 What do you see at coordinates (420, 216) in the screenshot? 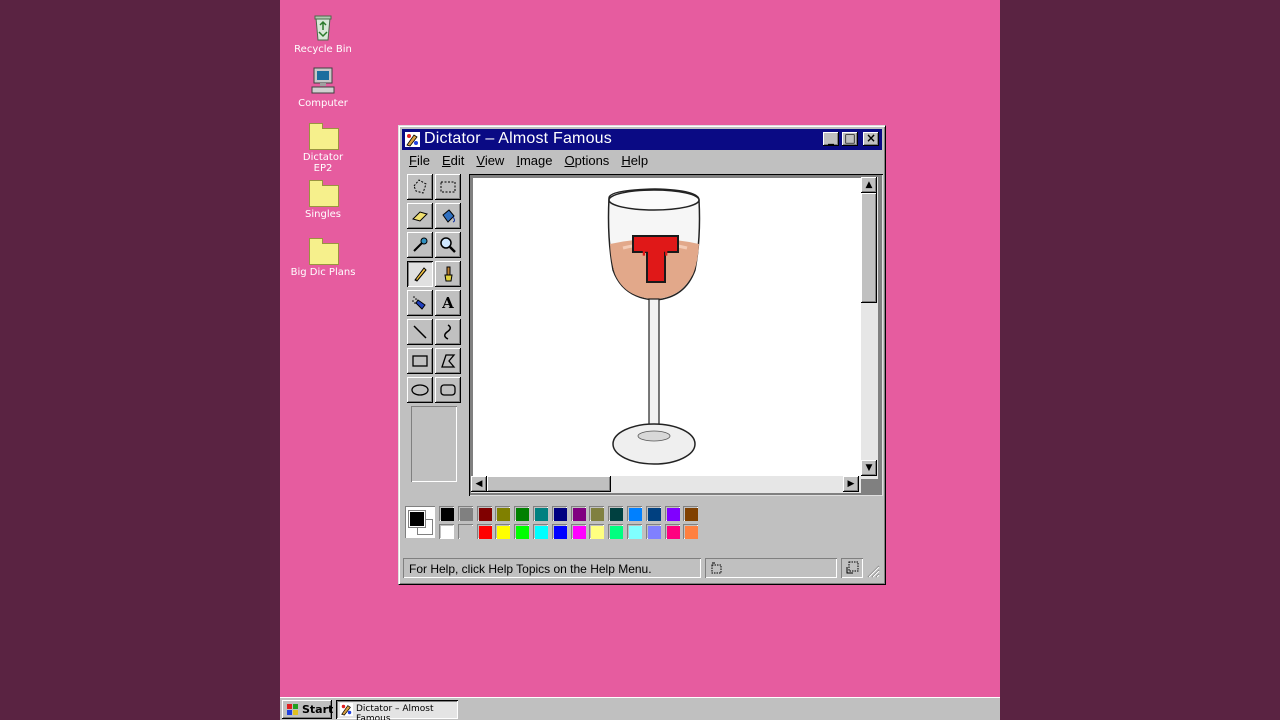
I see `tool-eraser` at bounding box center [420, 216].